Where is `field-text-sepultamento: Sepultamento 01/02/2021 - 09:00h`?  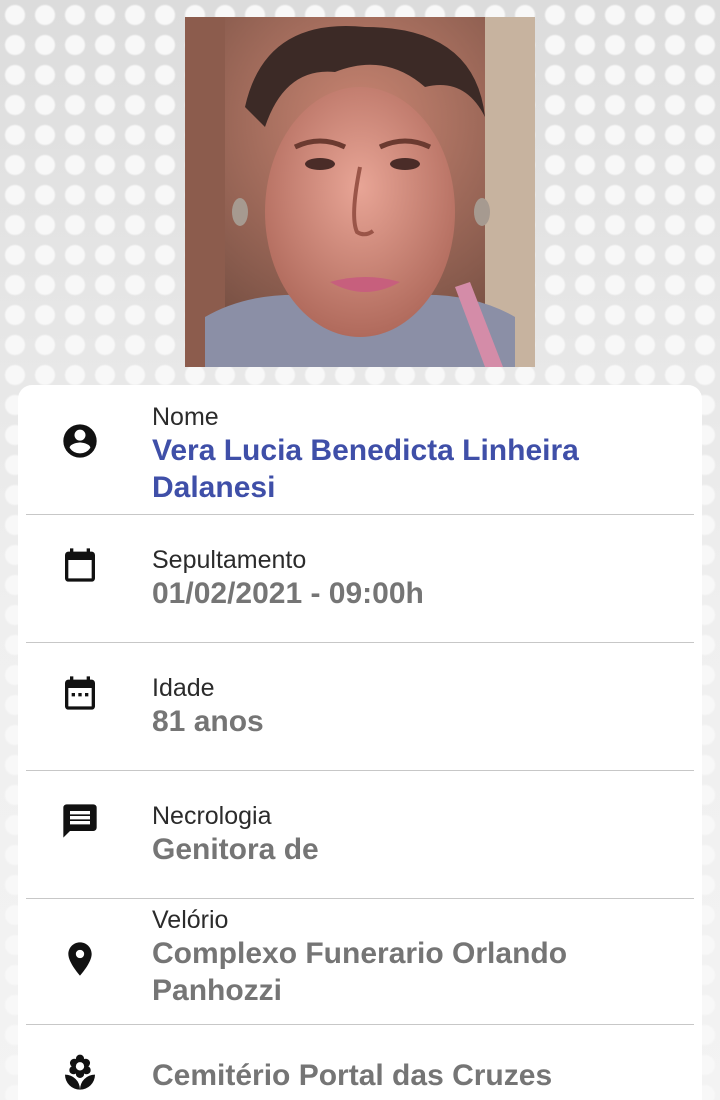
field-text-sepultamento: Sepultamento 01/02/2021 - 09:00h is located at coordinates (413, 578).